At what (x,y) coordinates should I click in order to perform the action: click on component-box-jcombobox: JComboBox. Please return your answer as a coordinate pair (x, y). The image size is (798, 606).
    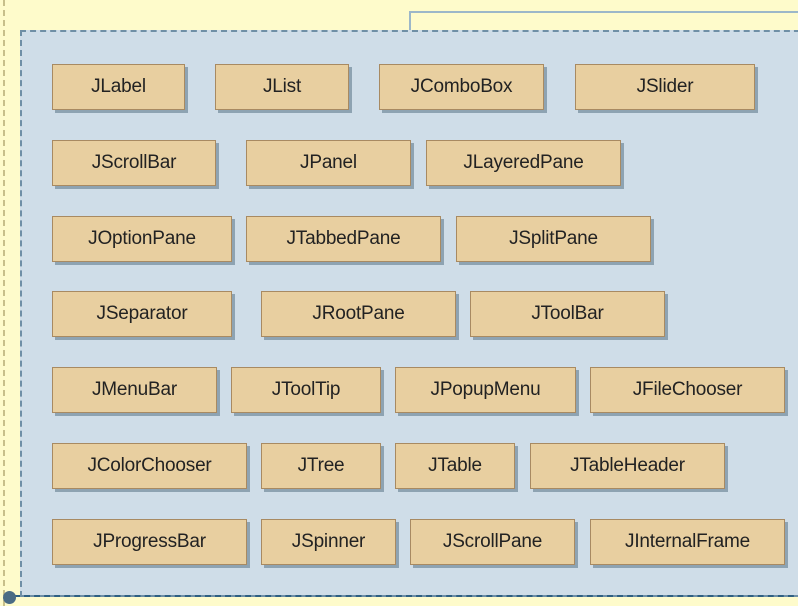
    Looking at the image, I should click on (461, 87).